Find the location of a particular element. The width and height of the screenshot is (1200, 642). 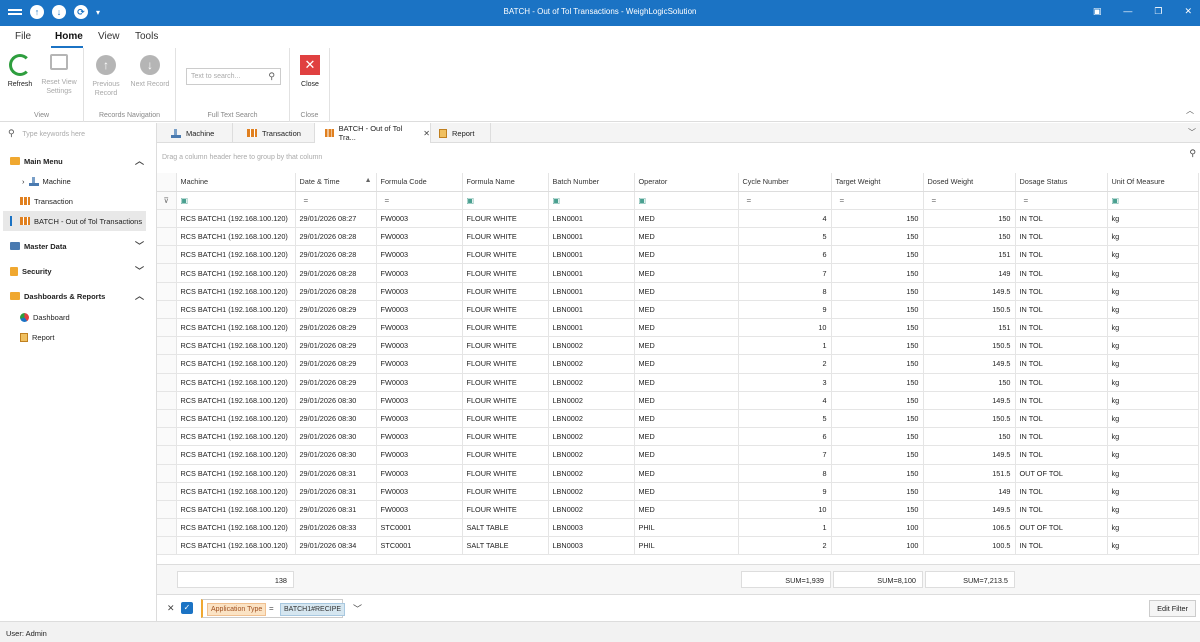

table-cell: 6 is located at coordinates (785, 437).